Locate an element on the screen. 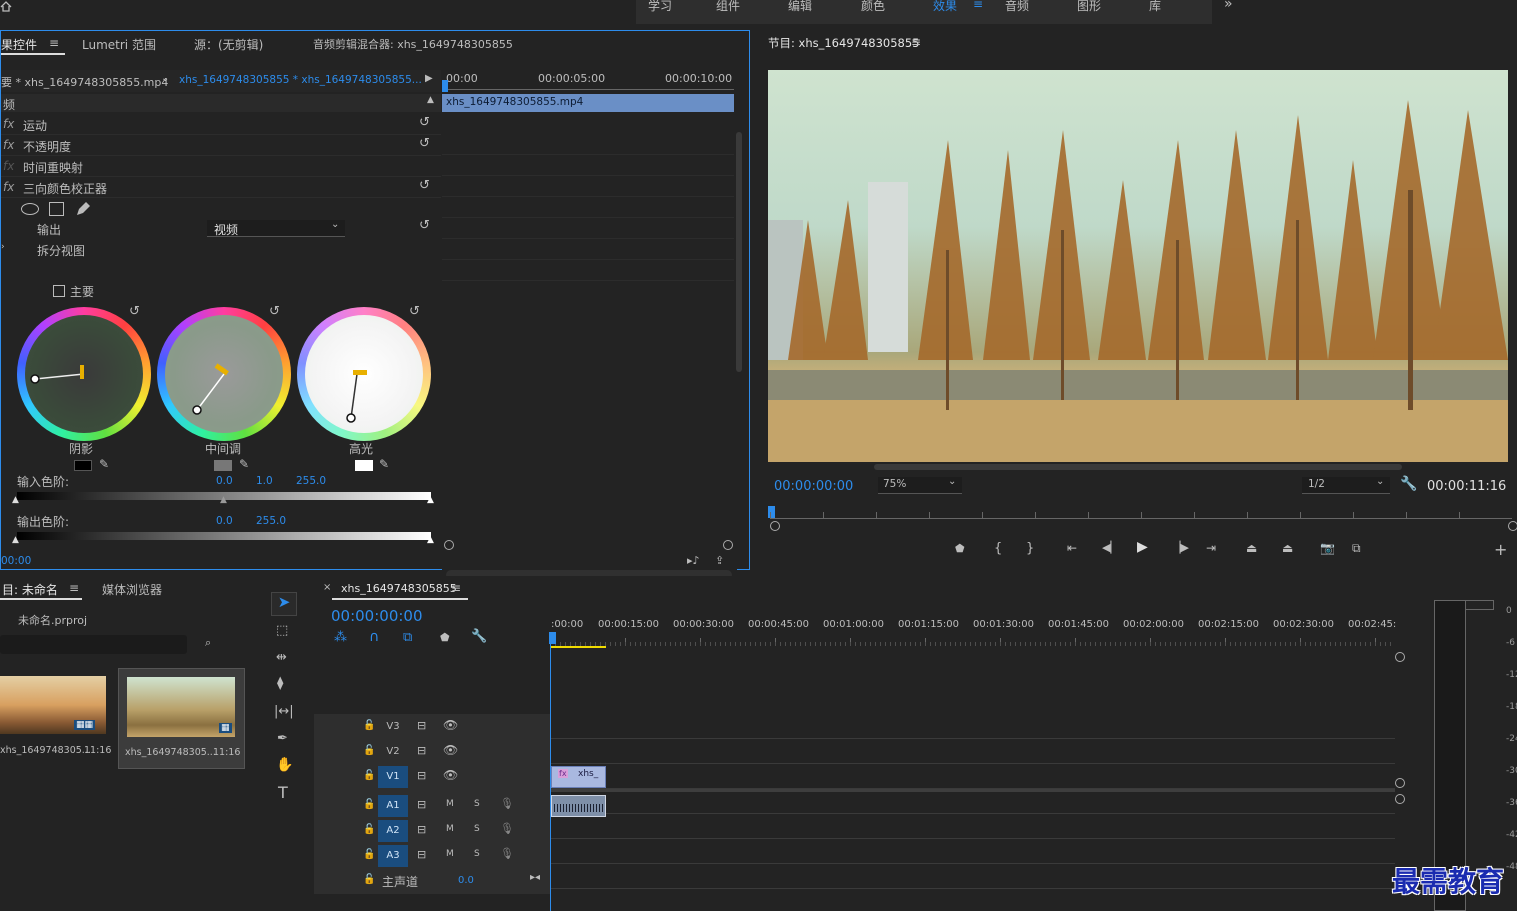 The width and height of the screenshot is (1517, 911). snap-icon: ∩ is located at coordinates (374, 637).